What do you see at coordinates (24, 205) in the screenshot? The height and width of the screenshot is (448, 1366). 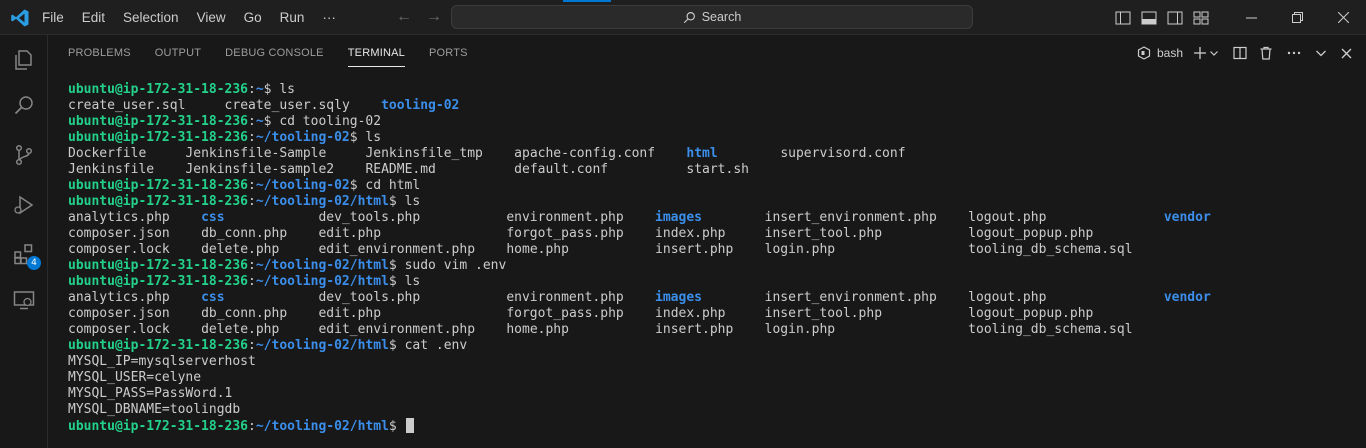 I see `run-debug-icon` at bounding box center [24, 205].